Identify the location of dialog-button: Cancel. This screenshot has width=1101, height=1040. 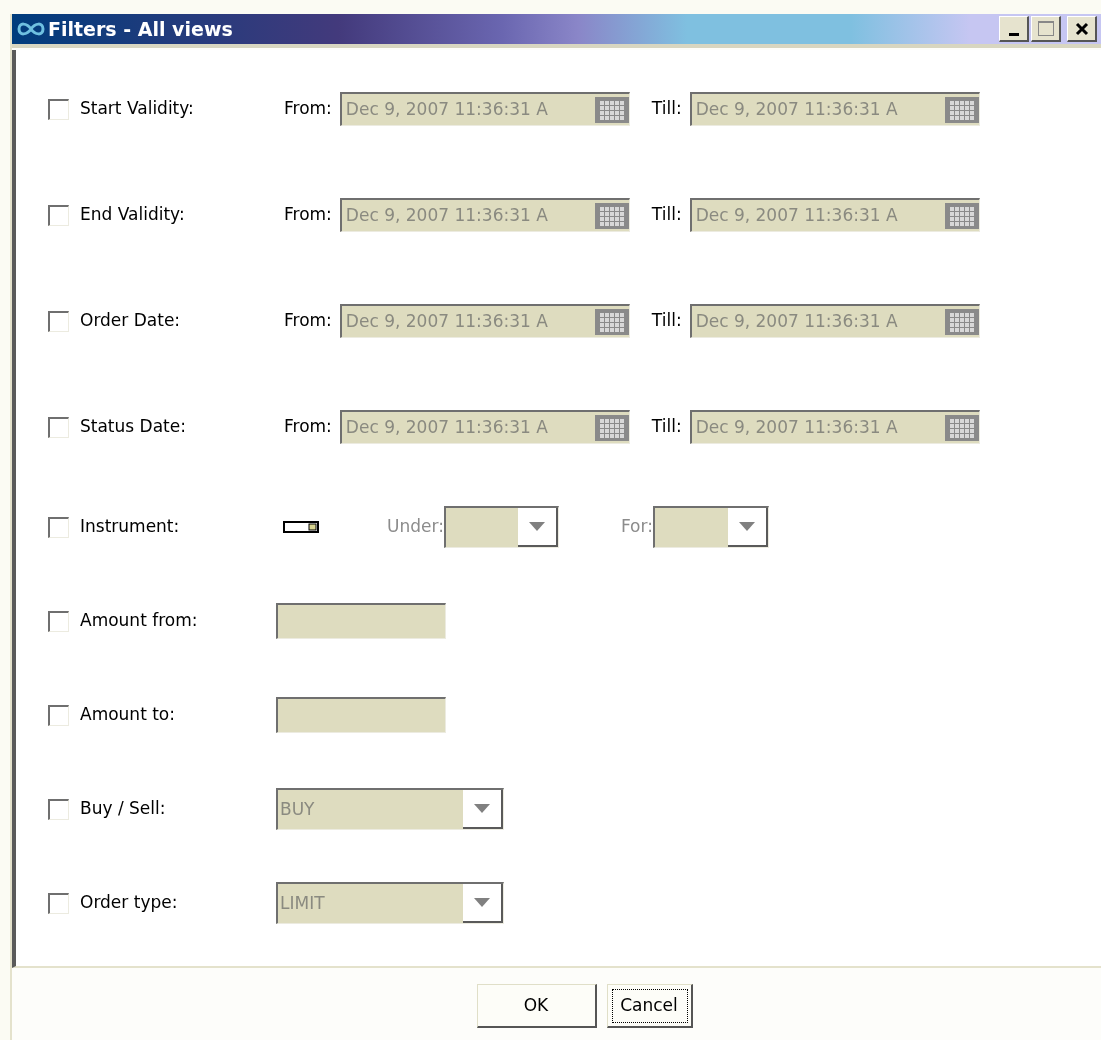
(649, 1006).